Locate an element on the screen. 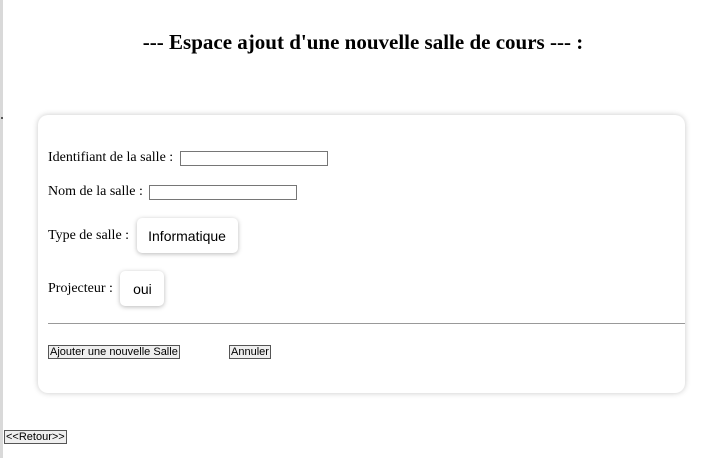 The width and height of the screenshot is (710, 458). room-name-label: Nom de la salle : is located at coordinates (97, 191).